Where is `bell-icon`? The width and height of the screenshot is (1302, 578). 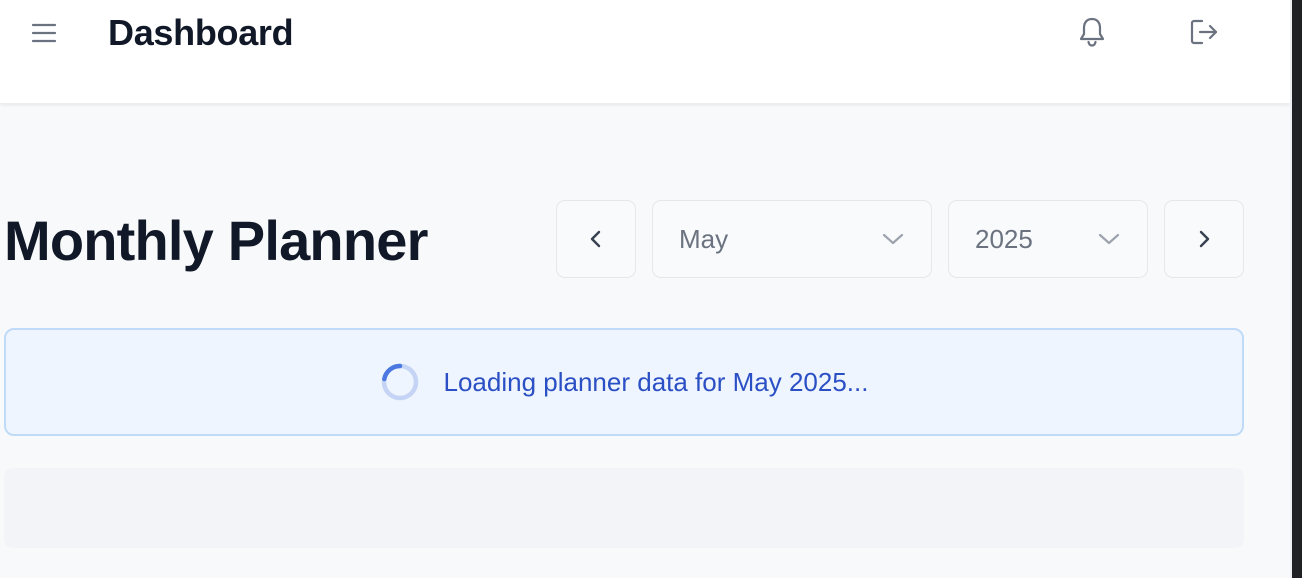 bell-icon is located at coordinates (1092, 32).